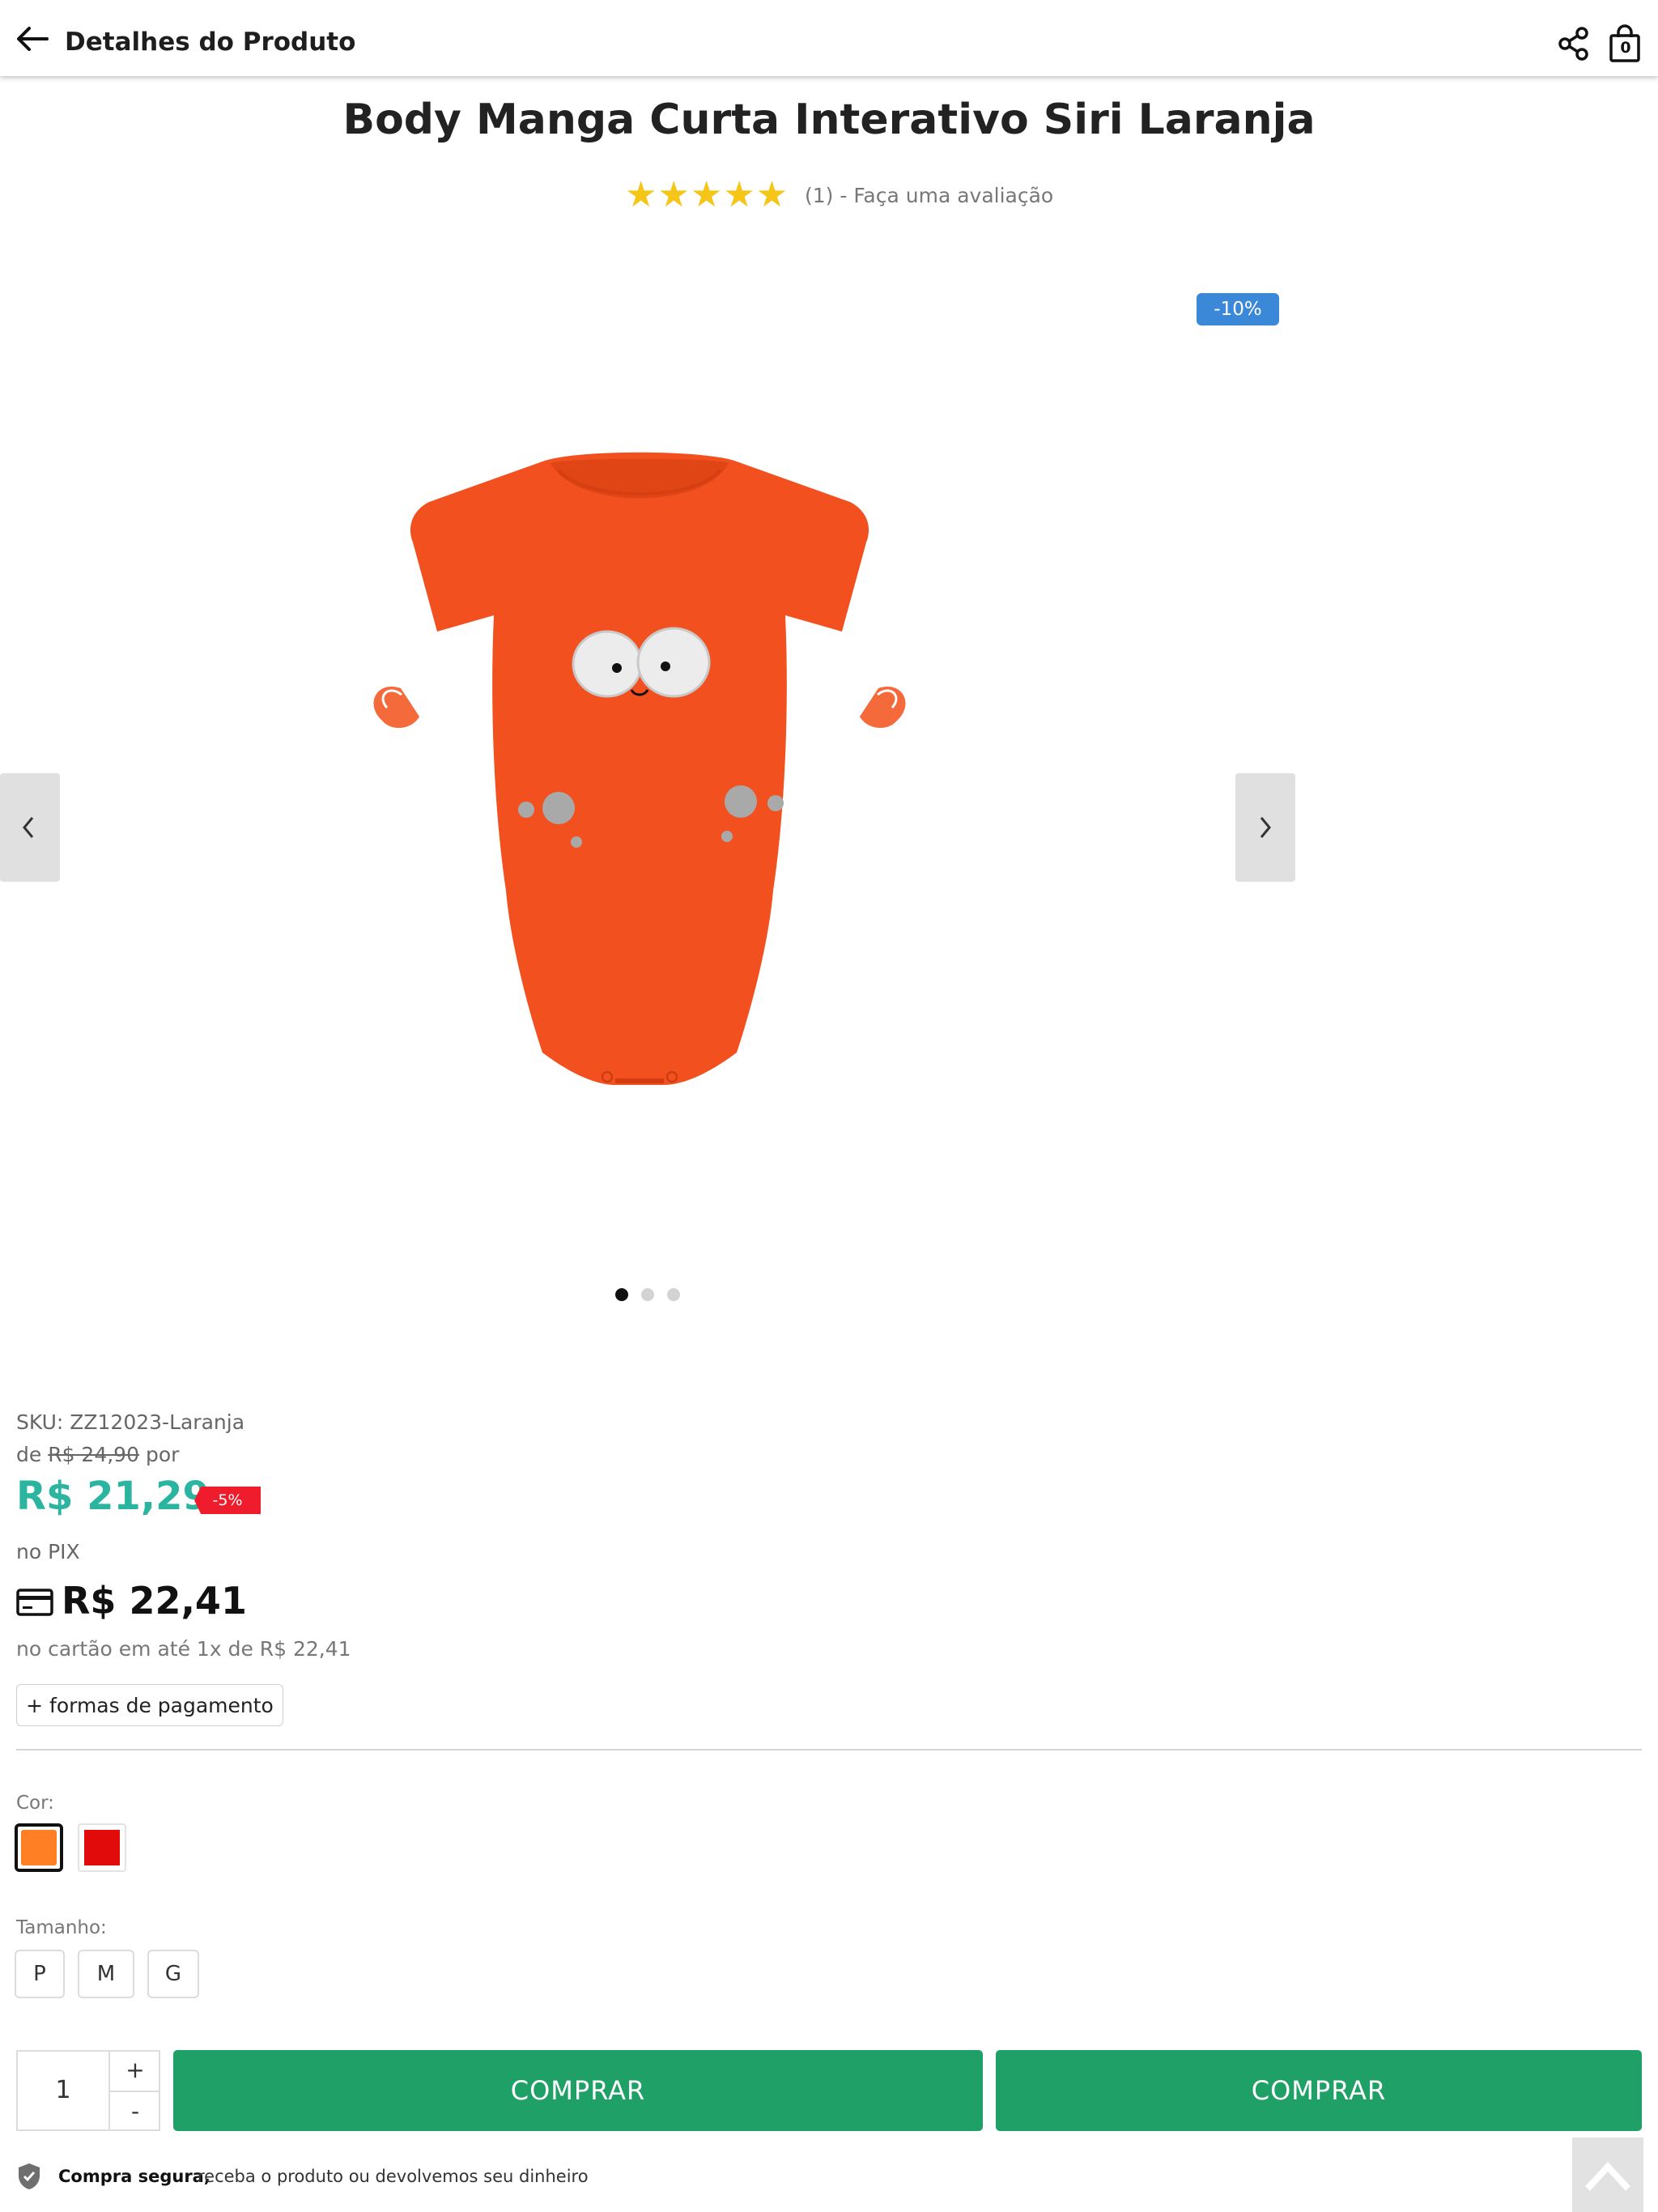 This screenshot has width=1658, height=2212. I want to click on arrow-left-icon, so click(32, 38).